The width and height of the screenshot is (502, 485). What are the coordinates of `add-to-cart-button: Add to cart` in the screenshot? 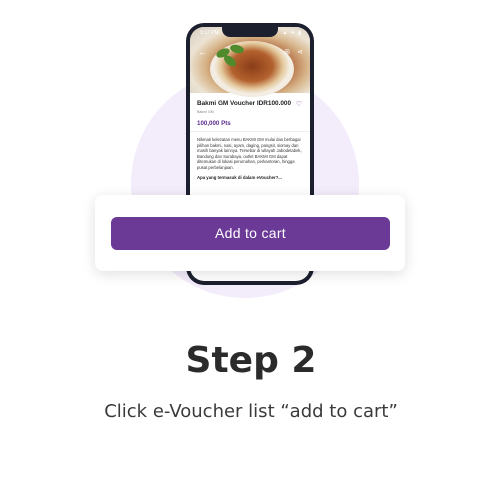 It's located at (250, 233).